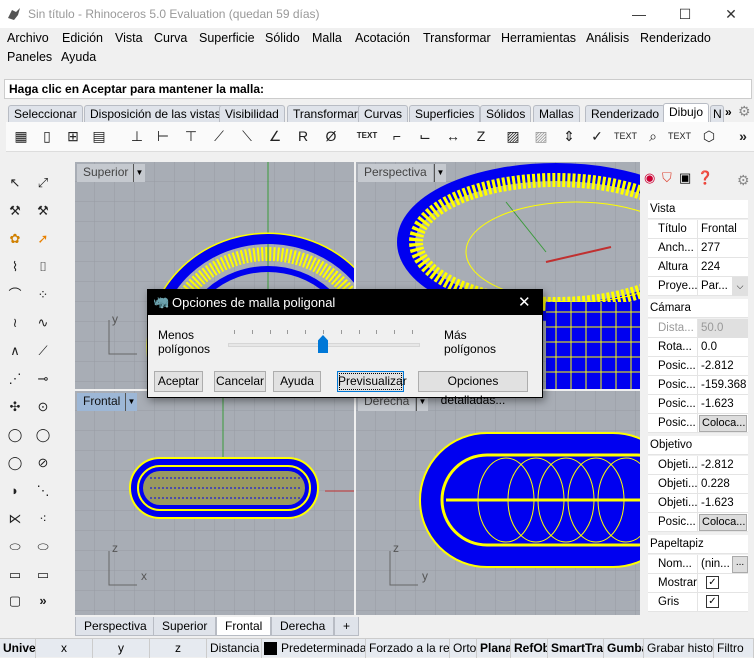  I want to click on vtab-perspectiva: Perspectiva, so click(115, 626).